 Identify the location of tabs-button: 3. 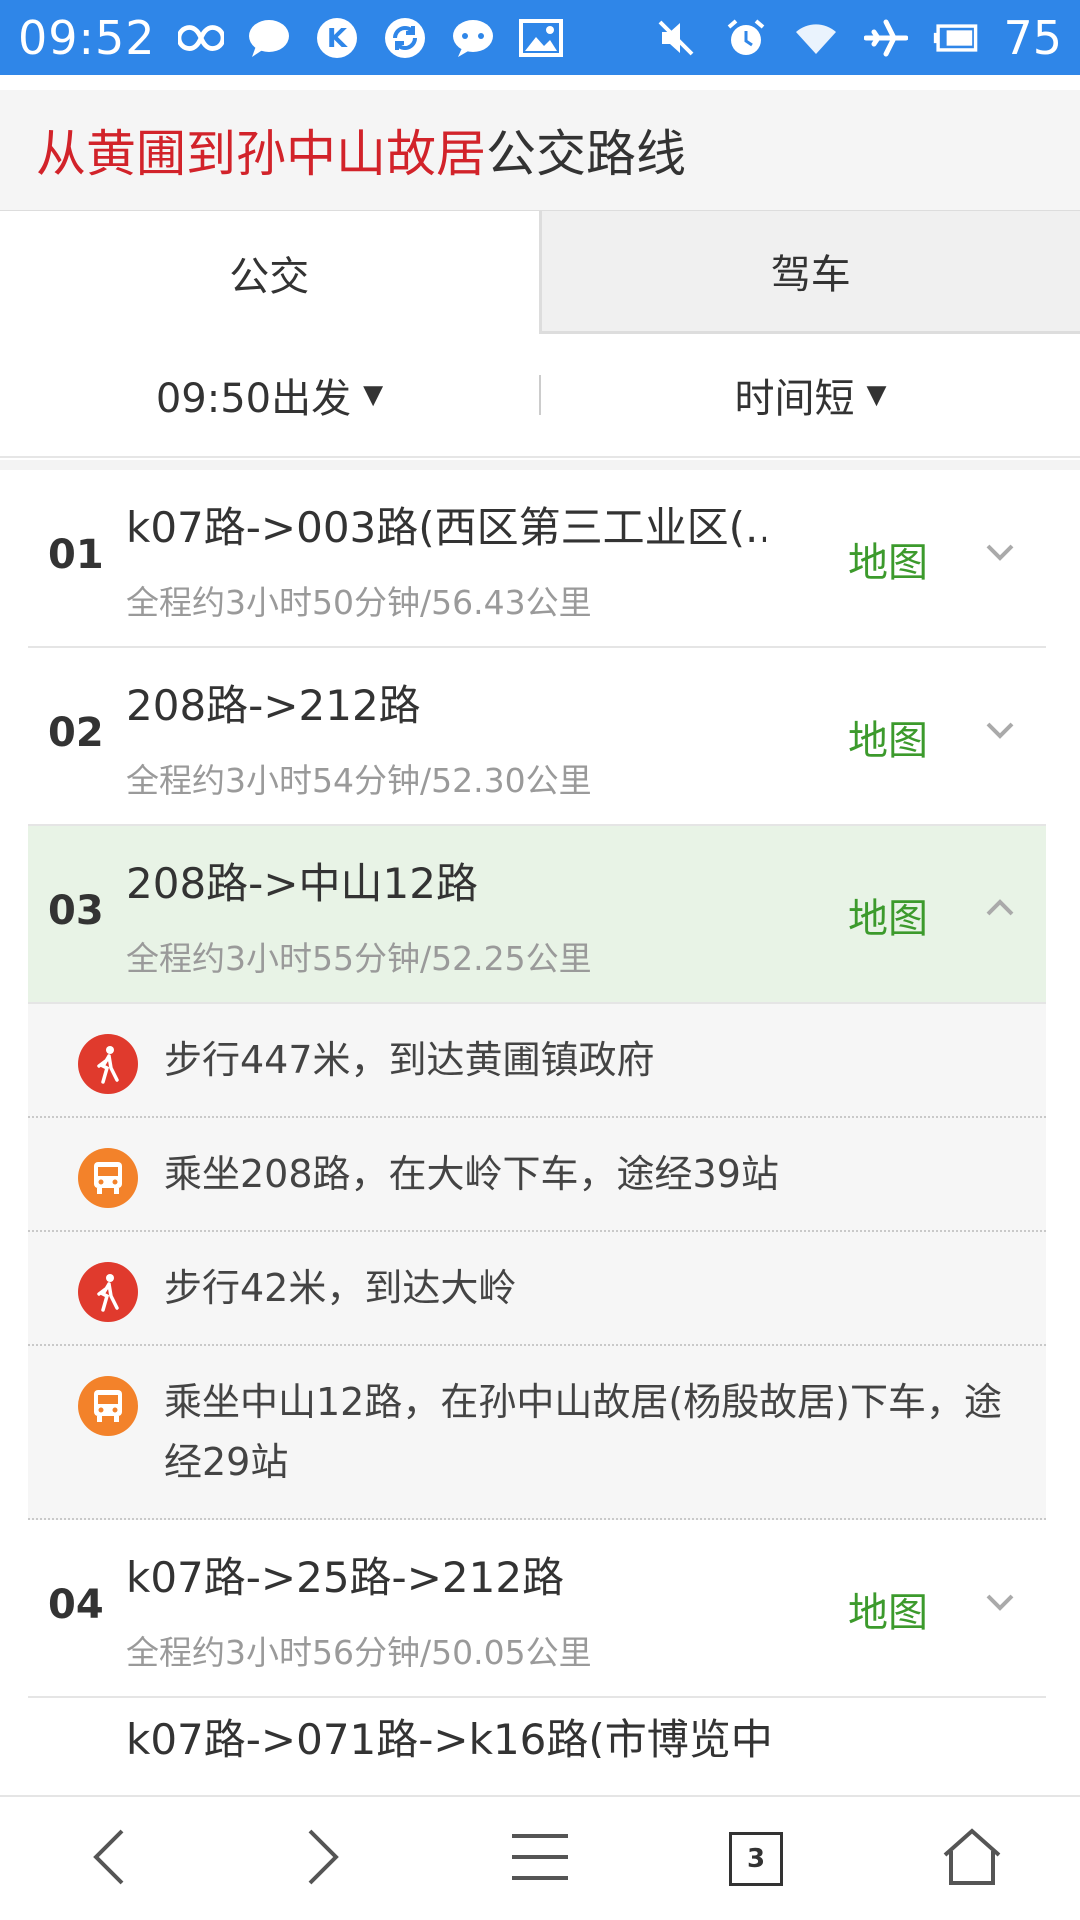
(756, 1858).